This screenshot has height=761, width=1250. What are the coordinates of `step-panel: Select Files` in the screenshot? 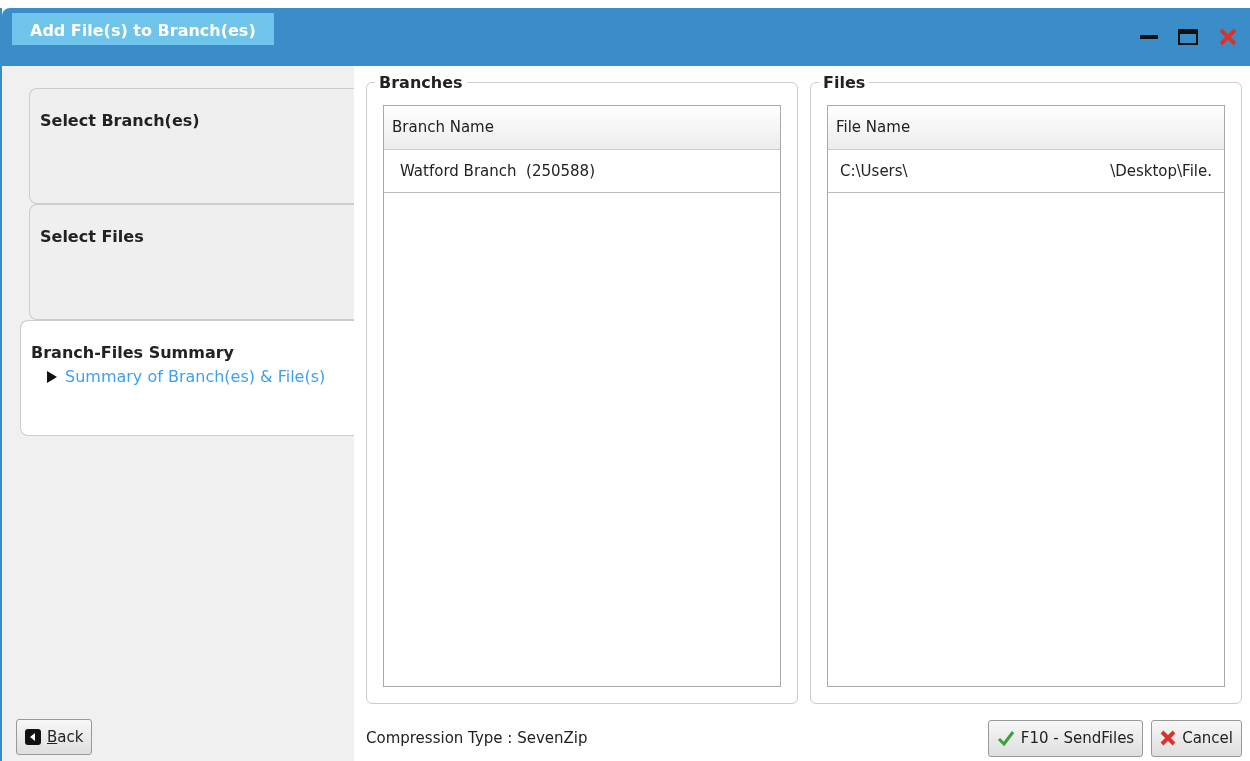 It's located at (191, 262).